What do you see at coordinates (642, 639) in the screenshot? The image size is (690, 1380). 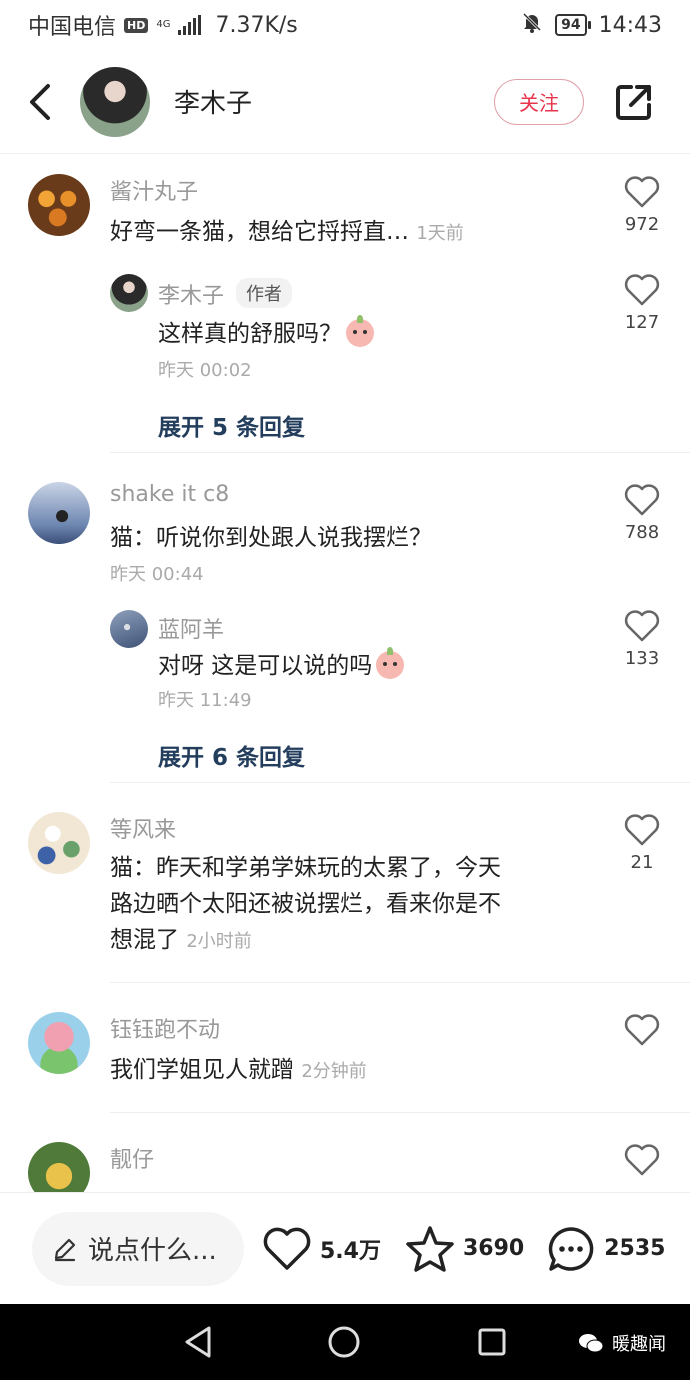 I see `like-button: 133` at bounding box center [642, 639].